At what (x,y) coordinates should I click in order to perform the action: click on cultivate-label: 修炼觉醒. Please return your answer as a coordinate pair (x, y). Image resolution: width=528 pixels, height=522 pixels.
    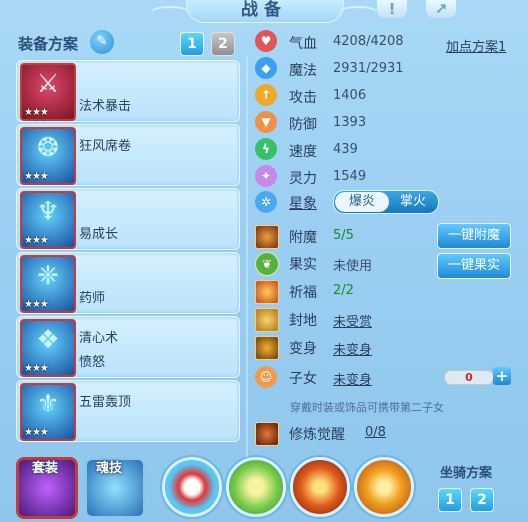
    Looking at the image, I should click on (317, 435).